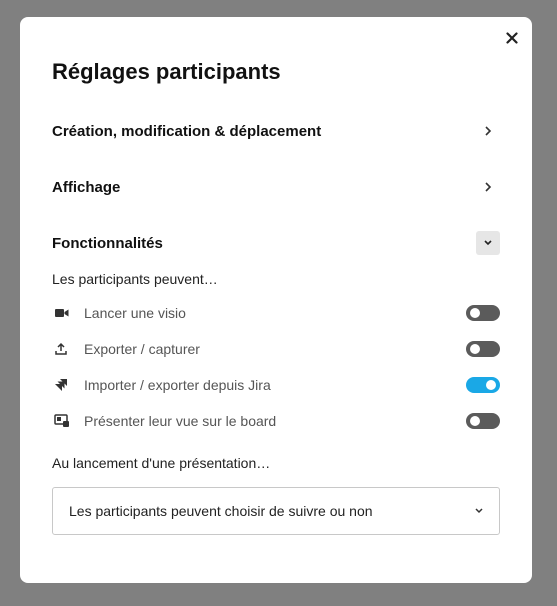 This screenshot has width=557, height=606. I want to click on option-video: Lancer une visio, so click(276, 313).